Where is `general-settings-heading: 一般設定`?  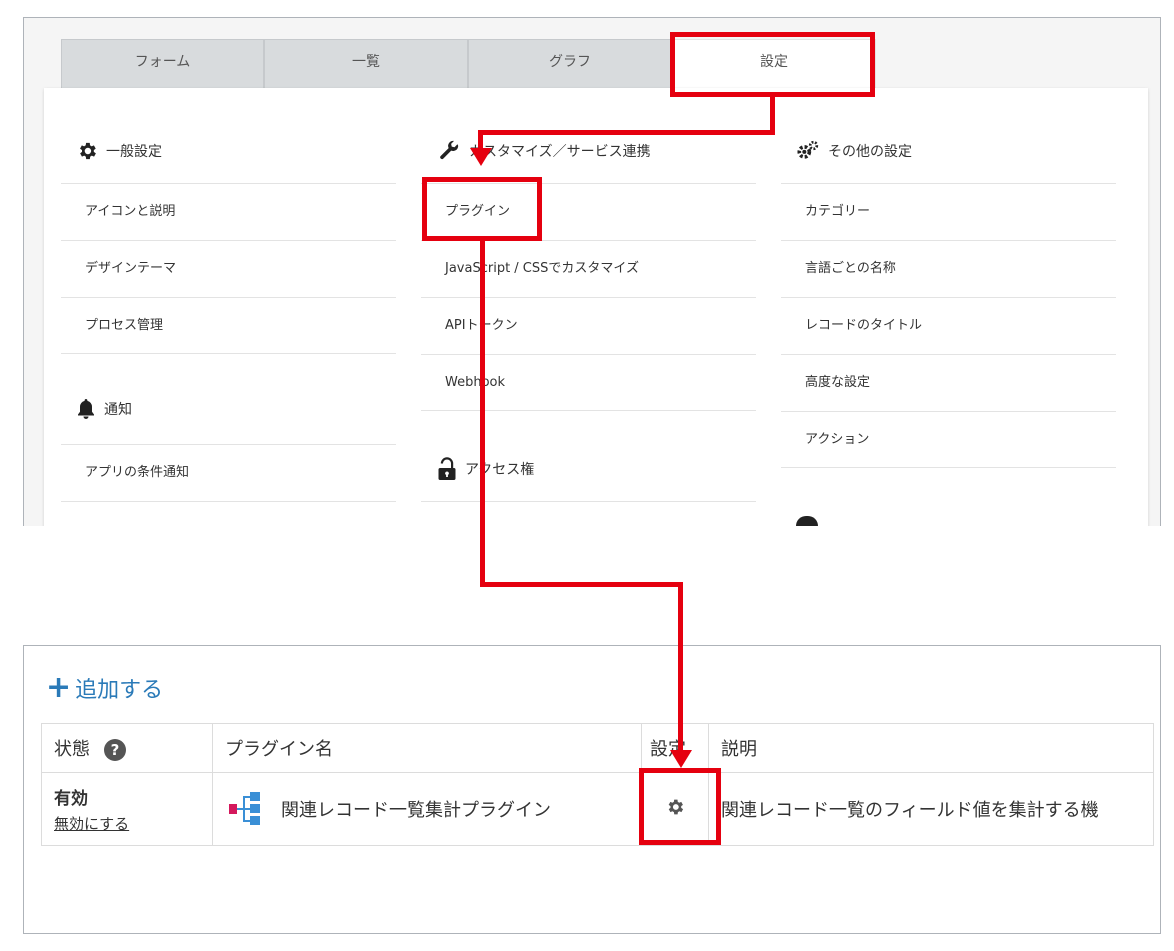 general-settings-heading: 一般設定 is located at coordinates (119, 151).